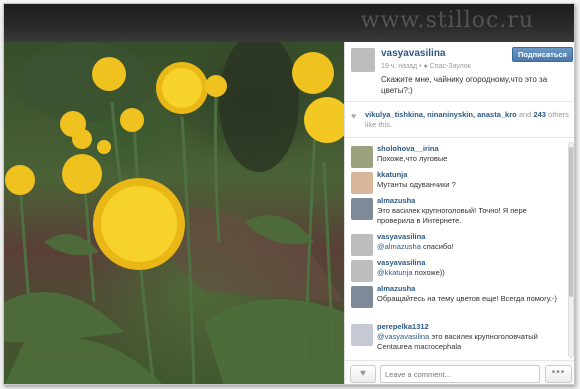 This screenshot has height=389, width=580. Describe the element at coordinates (408, 148) in the screenshot. I see `comment-username: sholohova__irina` at that location.